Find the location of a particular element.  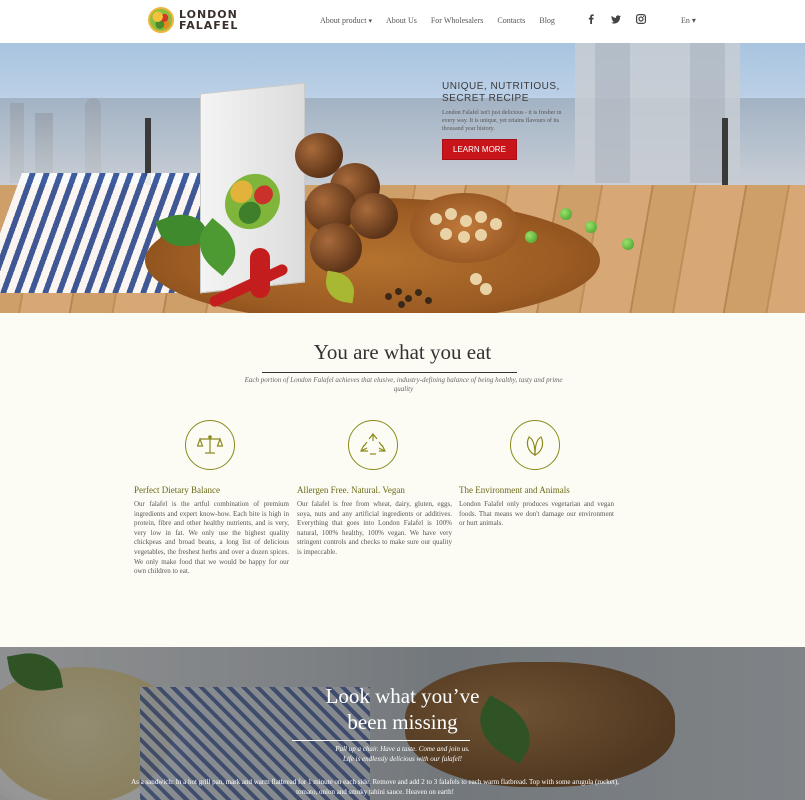

feature-title: The Environment and Animals is located at coordinates (514, 490).